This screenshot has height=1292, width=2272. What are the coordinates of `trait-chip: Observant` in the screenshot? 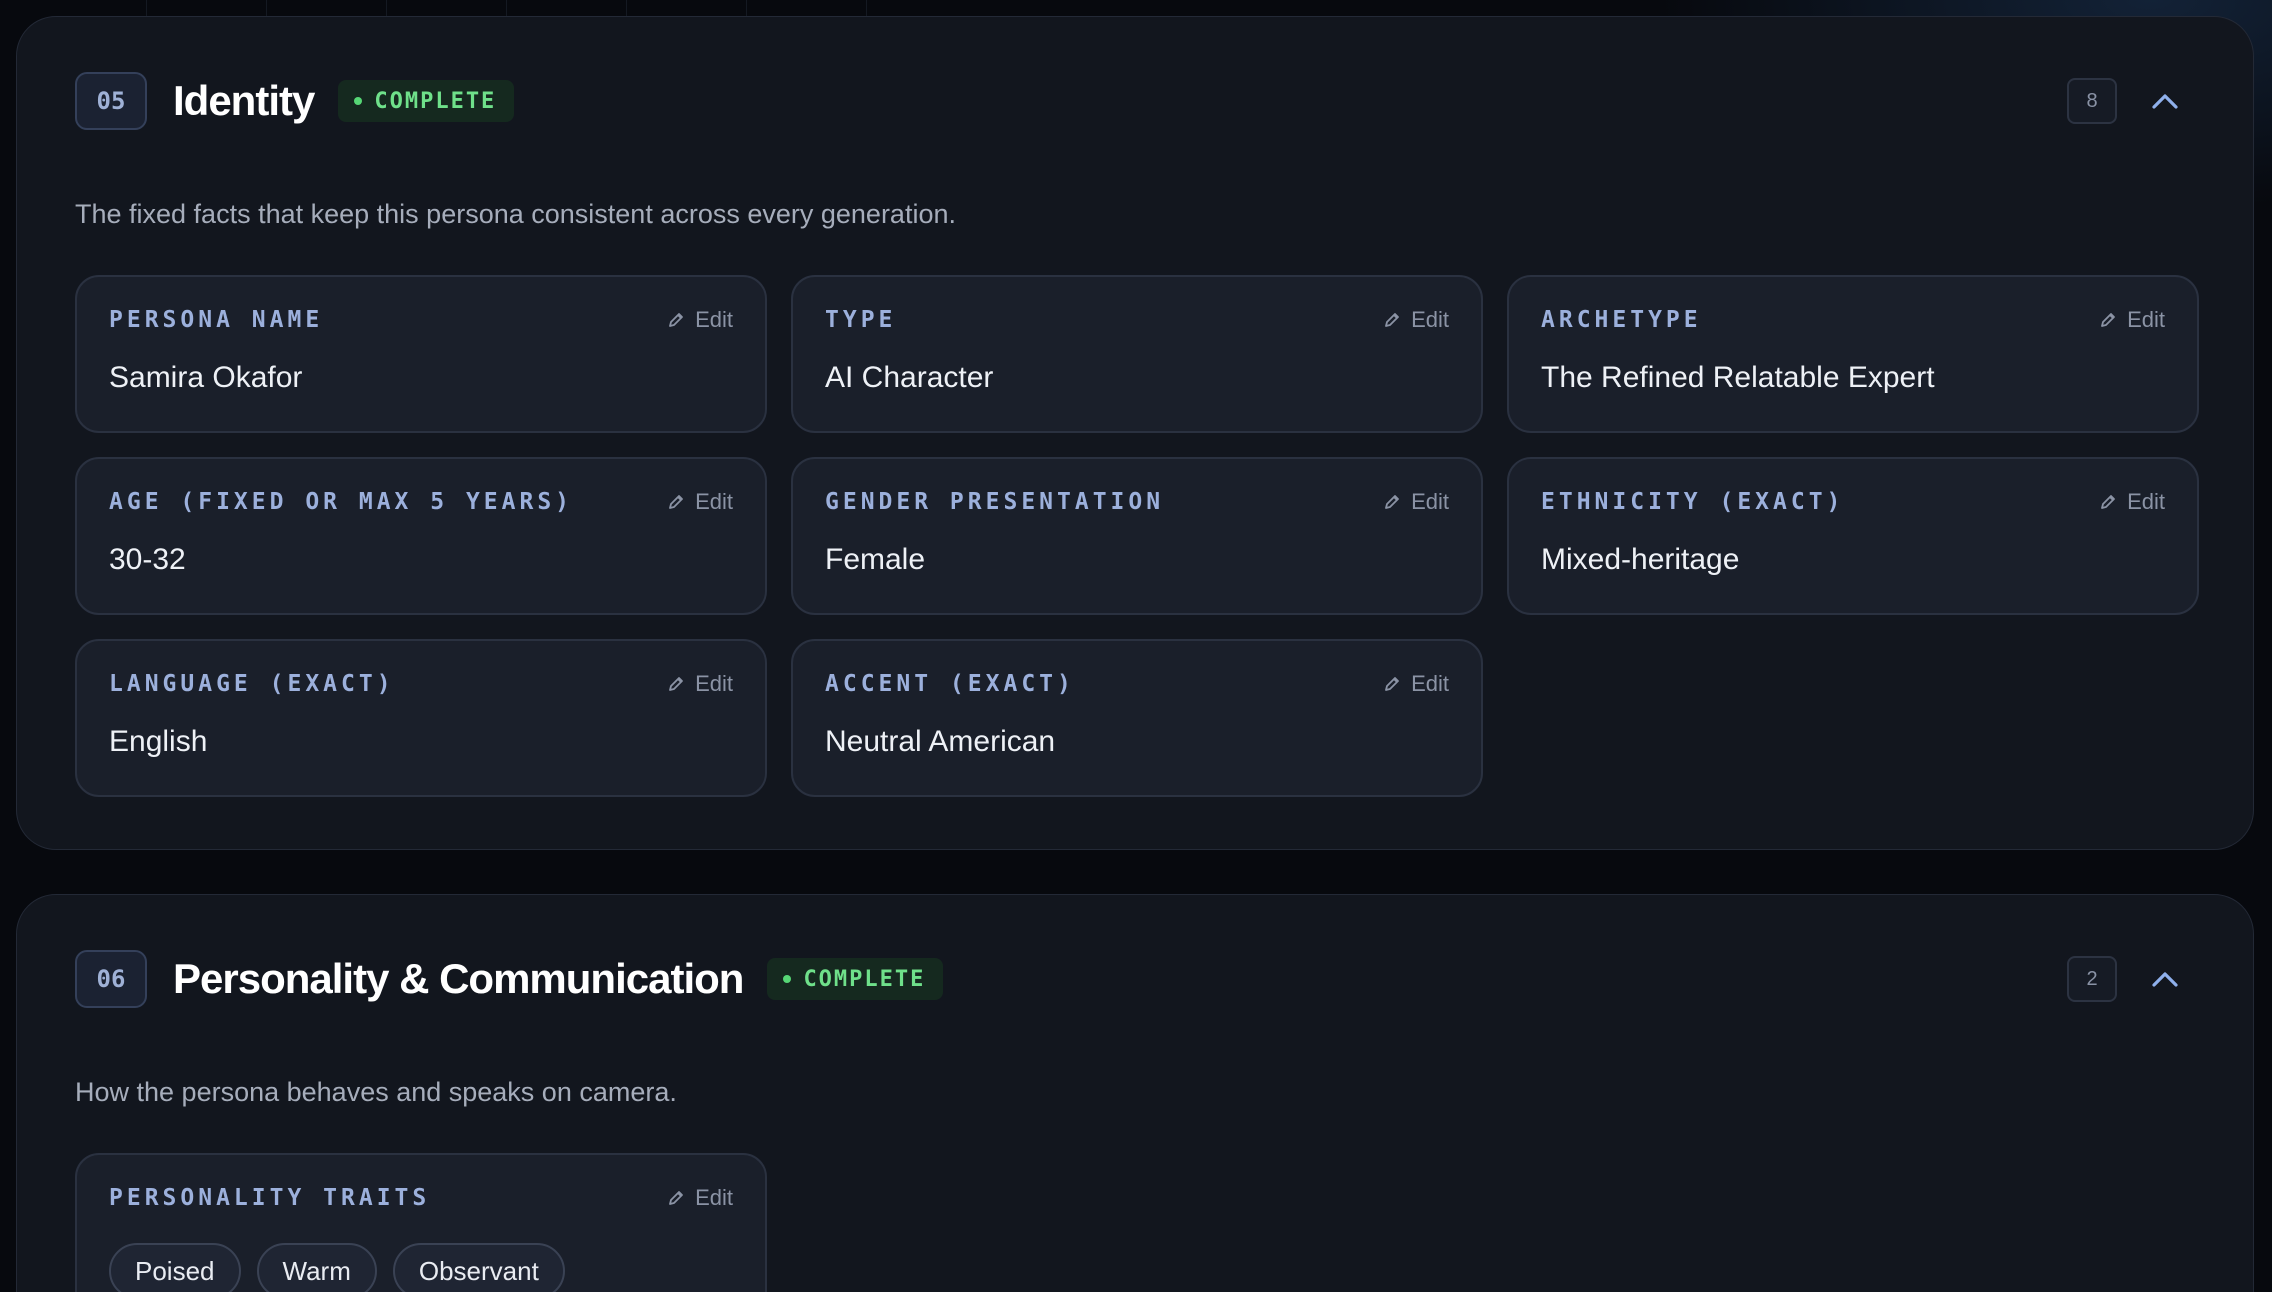 It's located at (478, 1267).